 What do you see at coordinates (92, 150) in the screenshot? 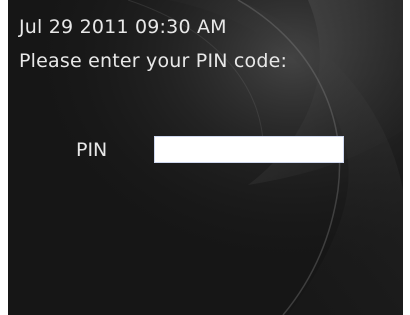
I see `pin-label: PIN` at bounding box center [92, 150].